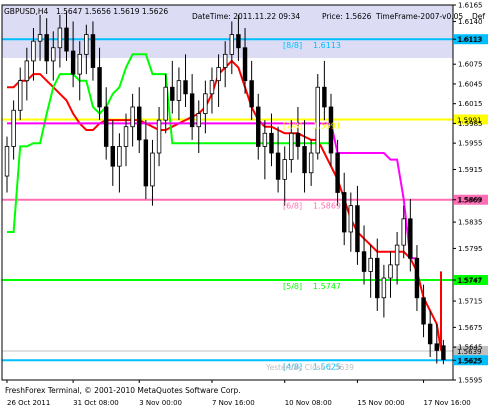  I want to click on murrey-level-label: [5/8], so click(292, 286).